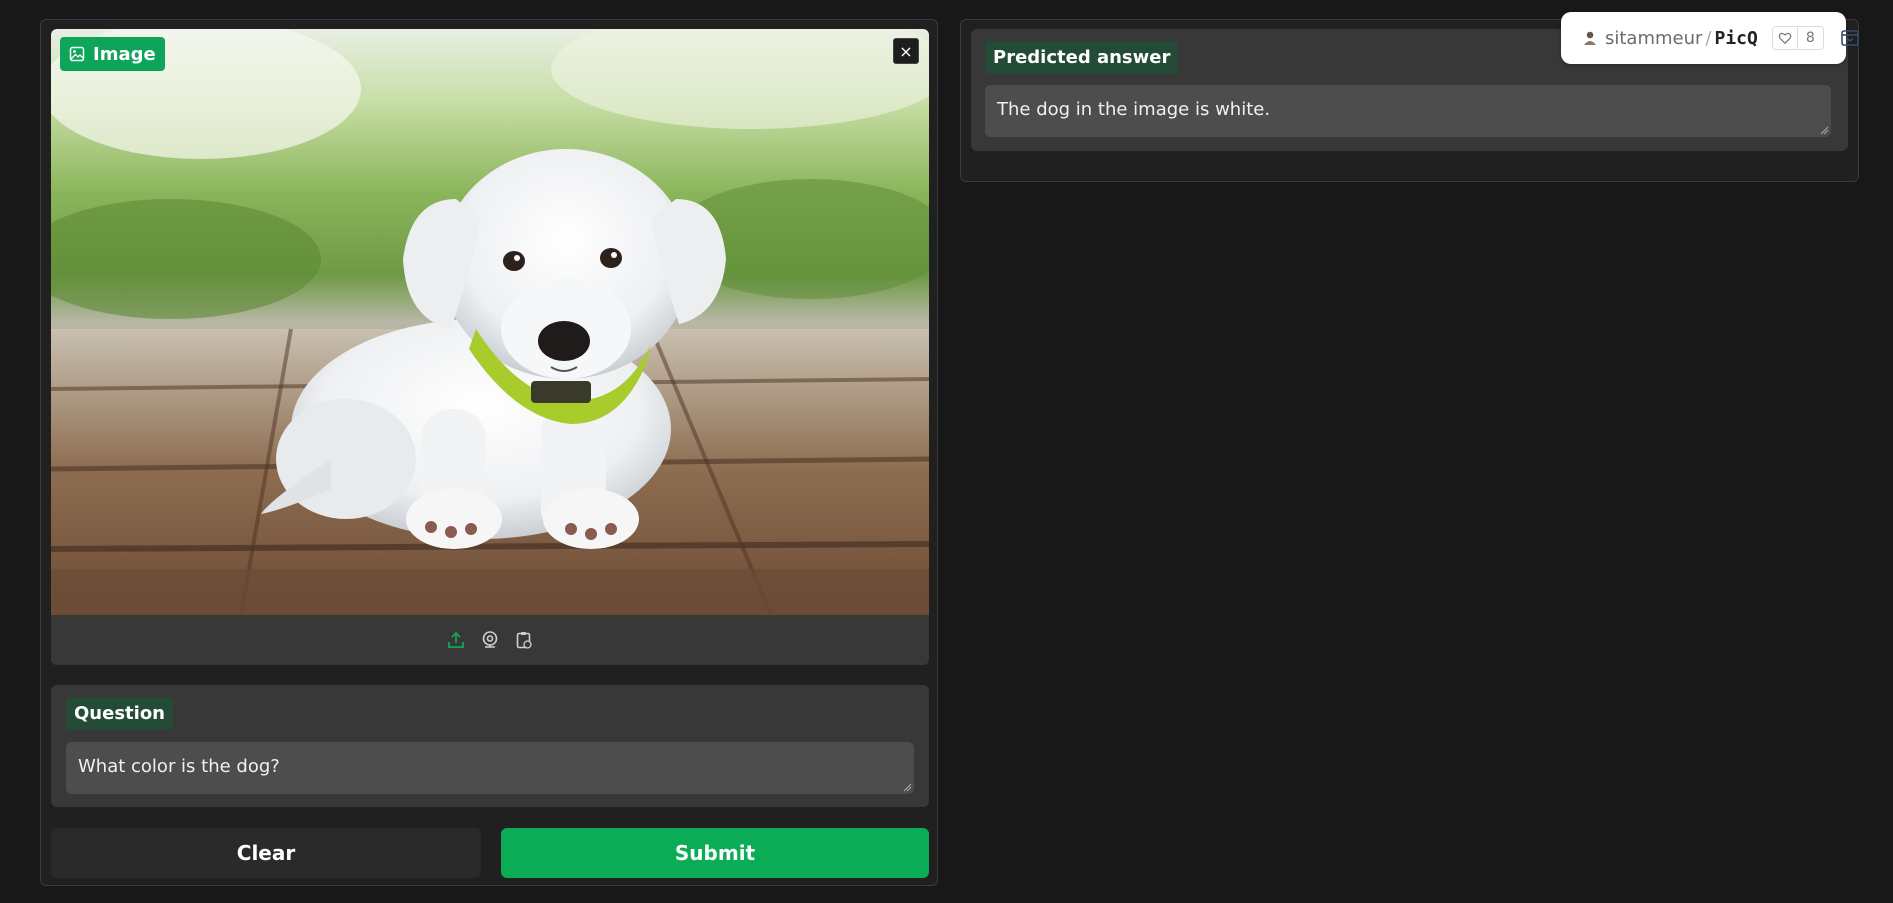 This screenshot has height=903, width=1893. I want to click on image-label-text: Image, so click(124, 54).